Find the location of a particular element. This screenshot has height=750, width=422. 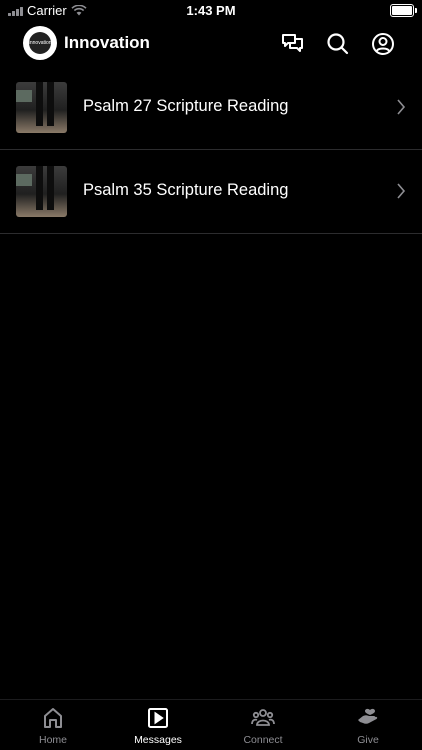

search-icon is located at coordinates (338, 44).